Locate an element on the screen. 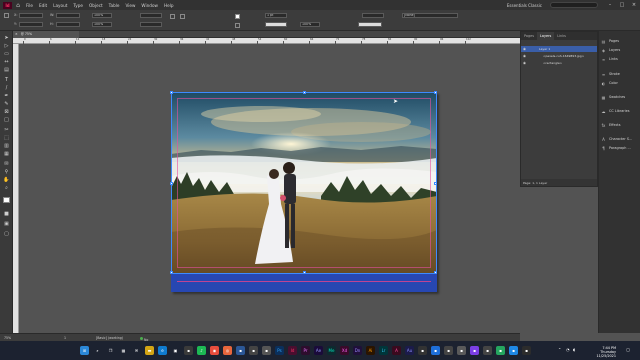  app9-icon: ▪ is located at coordinates (474, 350).